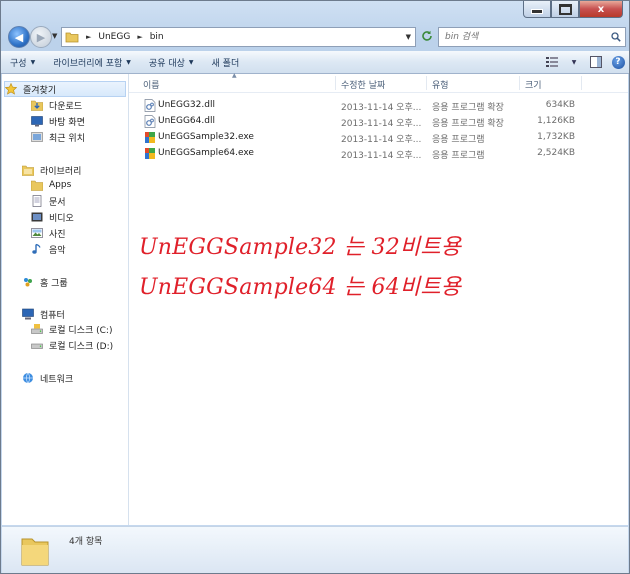  I want to click on back-button: ◀, so click(19, 37).